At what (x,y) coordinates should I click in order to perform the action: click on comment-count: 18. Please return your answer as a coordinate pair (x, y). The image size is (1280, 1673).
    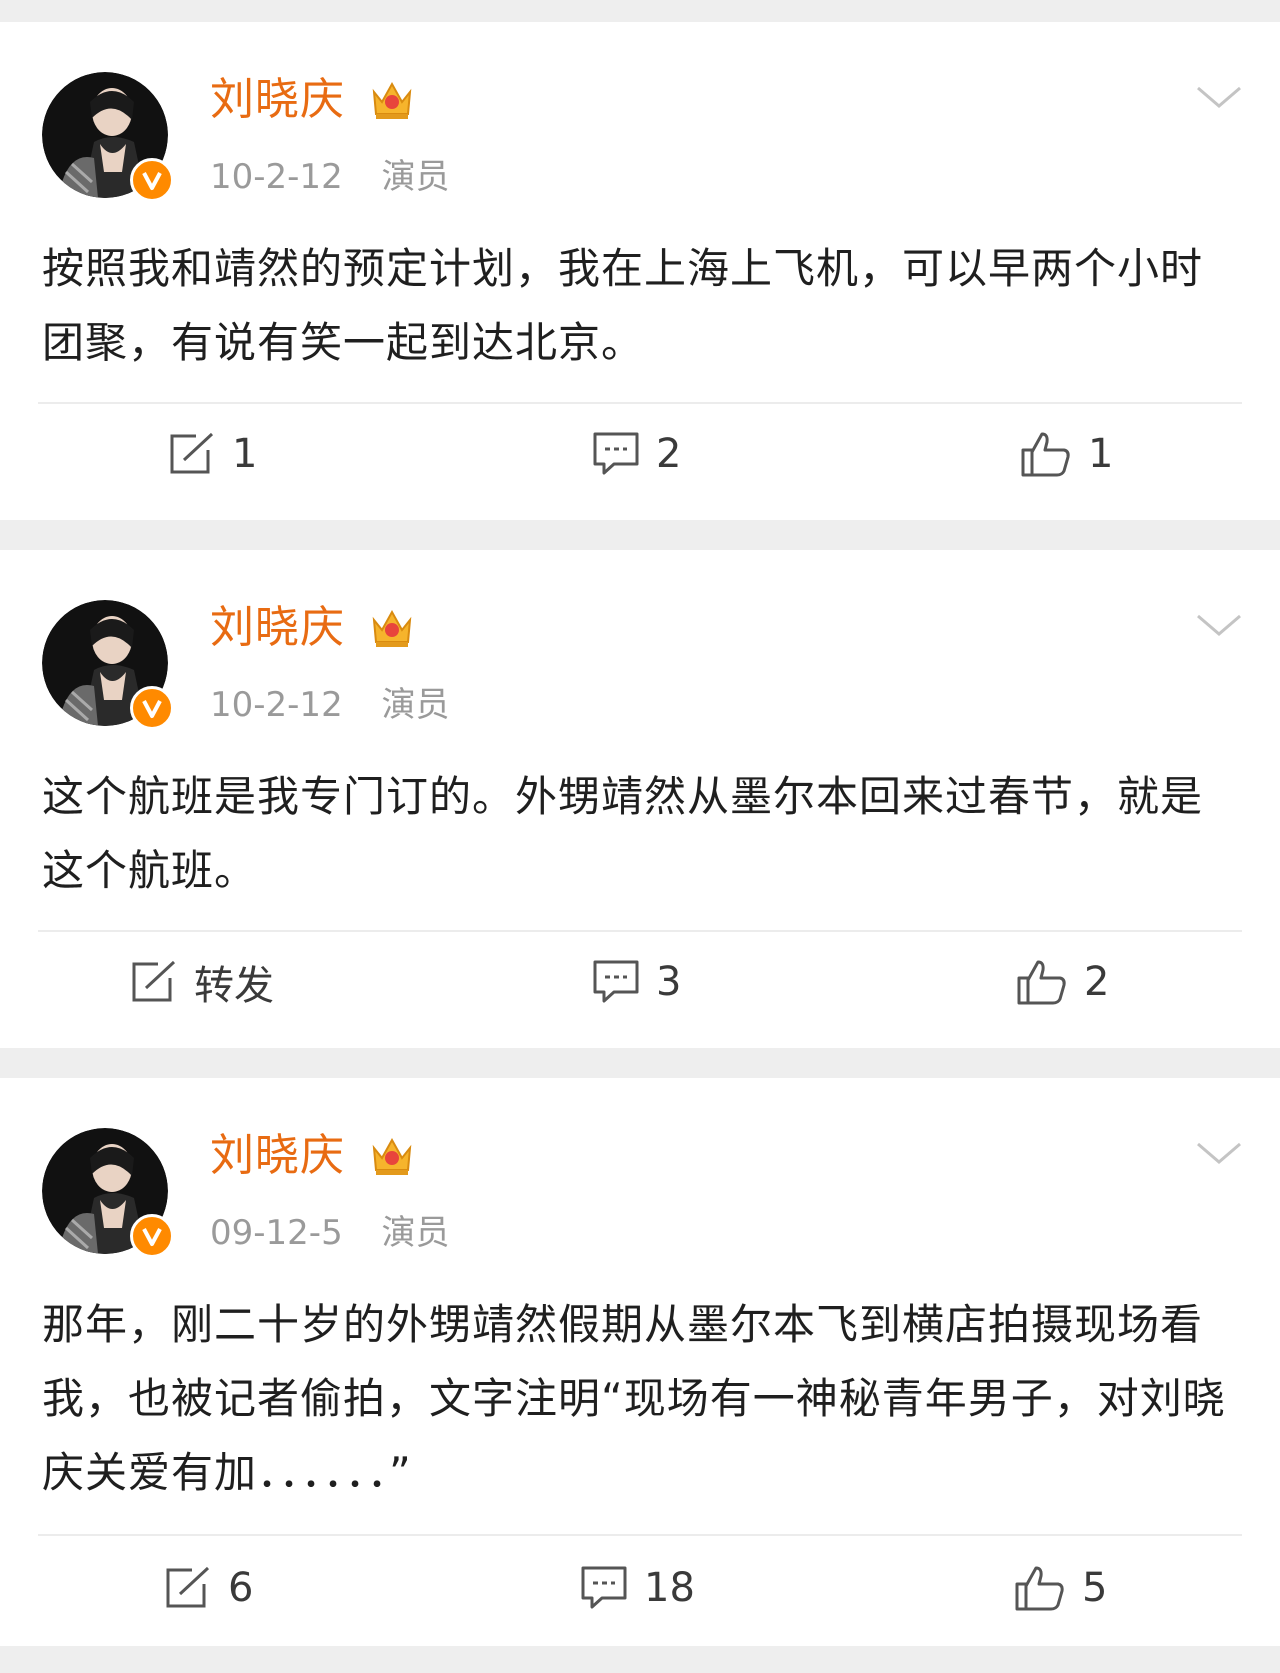
    Looking at the image, I should click on (669, 1588).